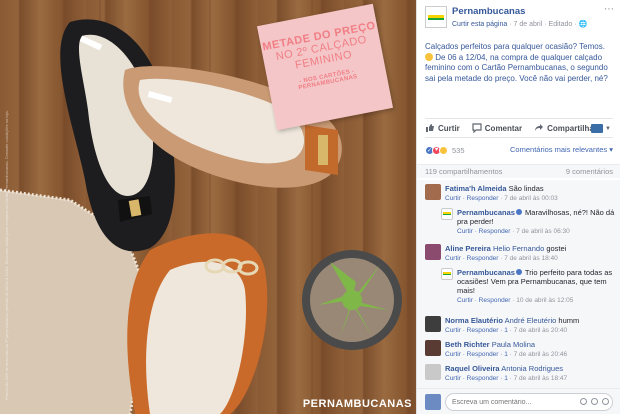  I want to click on like-label: Curtir, so click(449, 128).